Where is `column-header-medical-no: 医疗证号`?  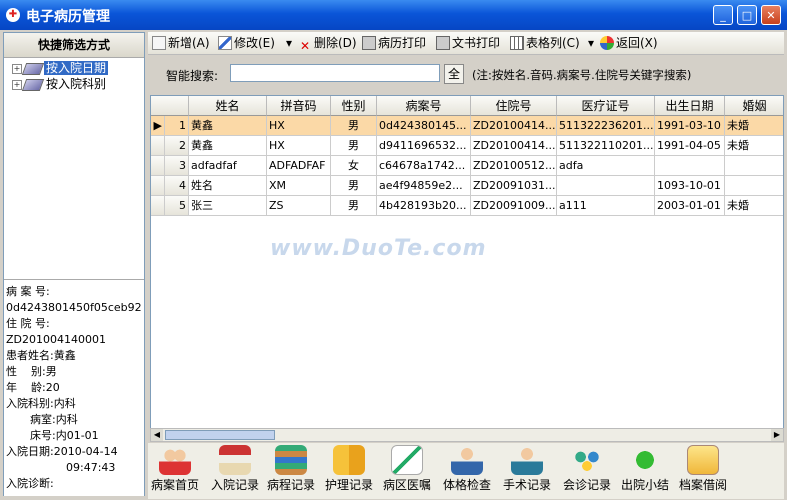 column-header-medical-no: 医疗证号 is located at coordinates (606, 106).